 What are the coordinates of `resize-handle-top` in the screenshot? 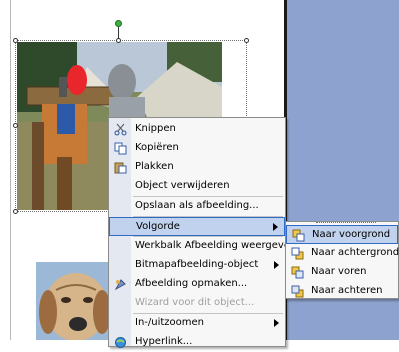 It's located at (118, 40).